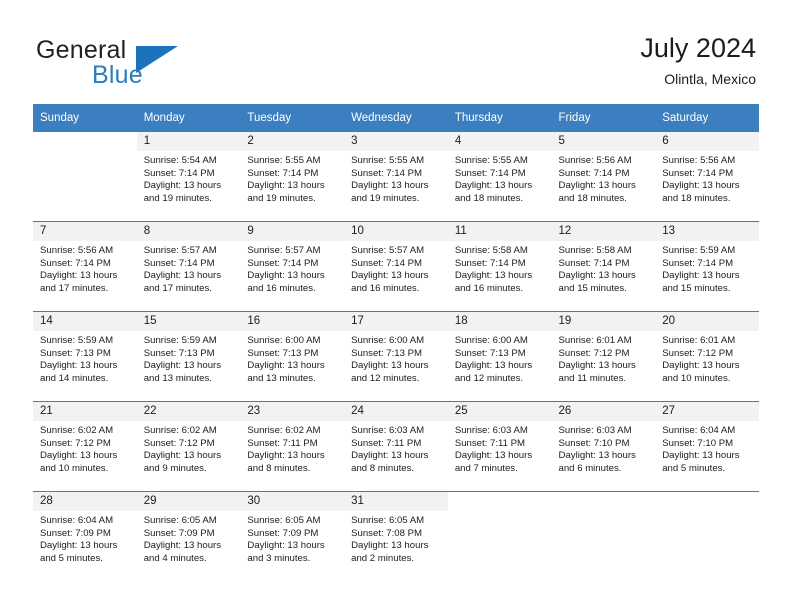 The height and width of the screenshot is (612, 792). Describe the element at coordinates (386, 443) in the screenshot. I see `sunset-time: Sunset: 7:11 PM` at that location.